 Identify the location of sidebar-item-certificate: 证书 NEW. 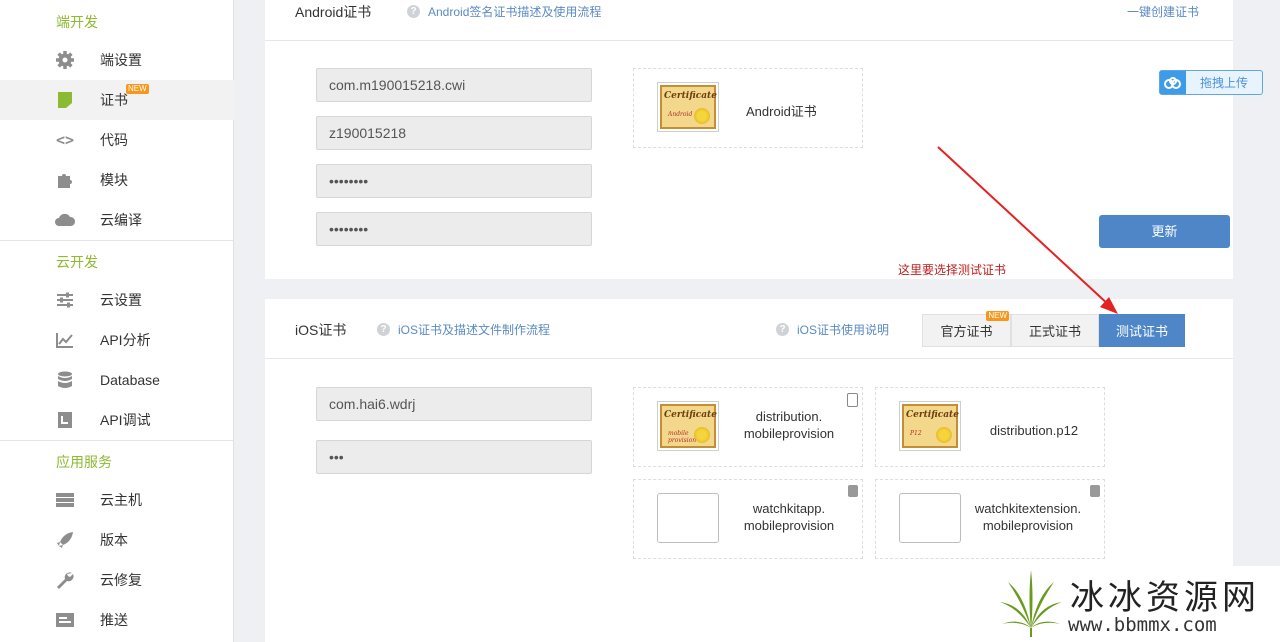
(117, 100).